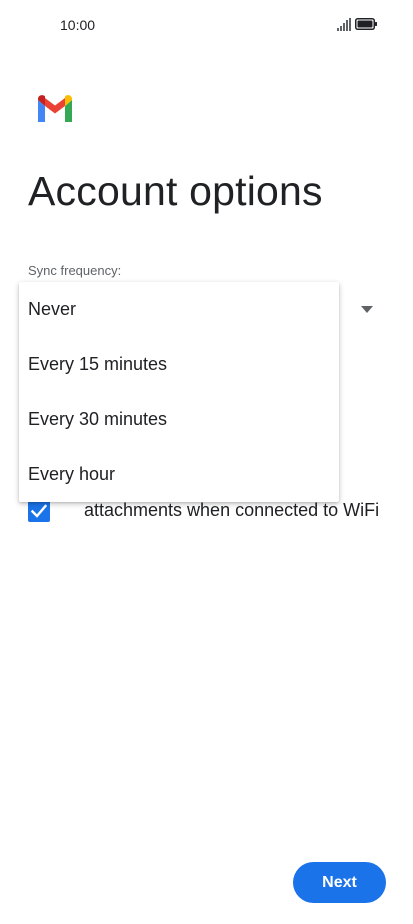  What do you see at coordinates (175, 191) in the screenshot?
I see `page-title: Account options` at bounding box center [175, 191].